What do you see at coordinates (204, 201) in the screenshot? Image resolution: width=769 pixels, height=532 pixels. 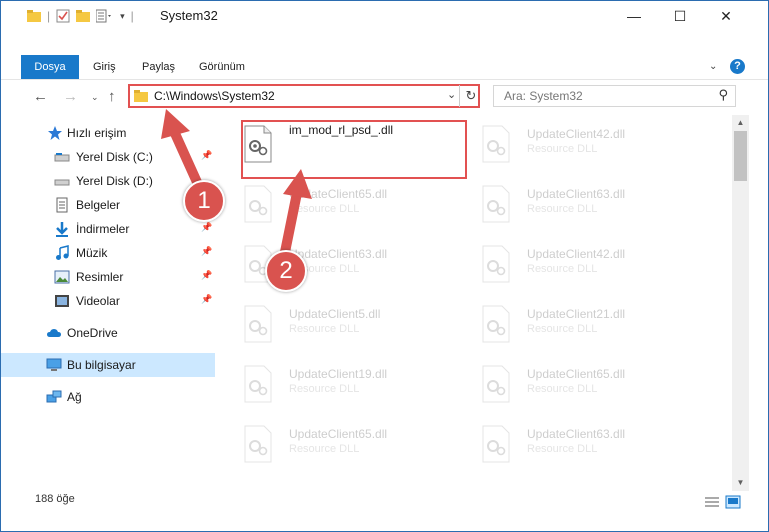 I see `annotation-step-1: 1` at bounding box center [204, 201].